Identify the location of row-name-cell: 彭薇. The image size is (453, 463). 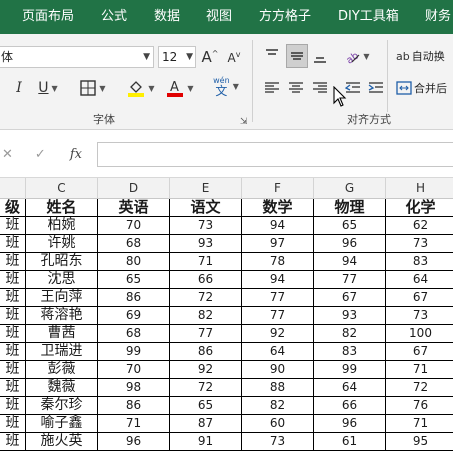
(62, 370).